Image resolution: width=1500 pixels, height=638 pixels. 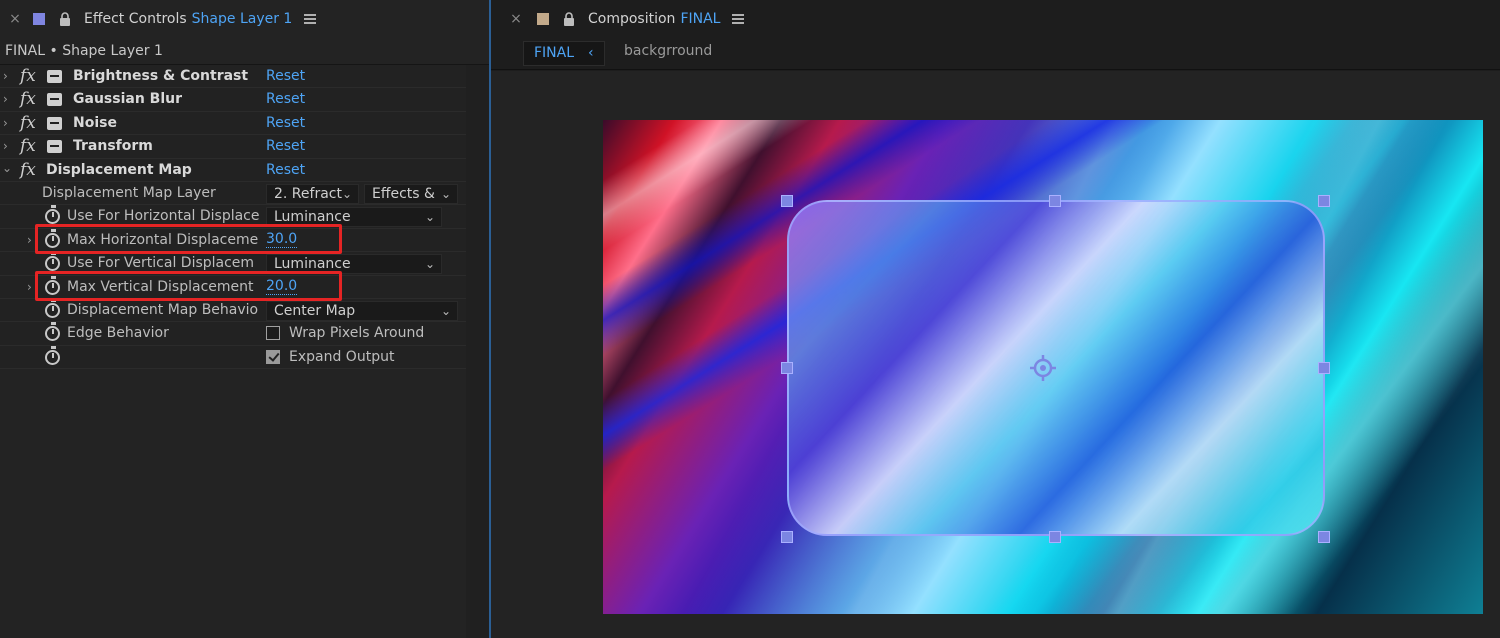 What do you see at coordinates (163, 216) in the screenshot?
I see `prop-label: Use For Horizontal Displace` at bounding box center [163, 216].